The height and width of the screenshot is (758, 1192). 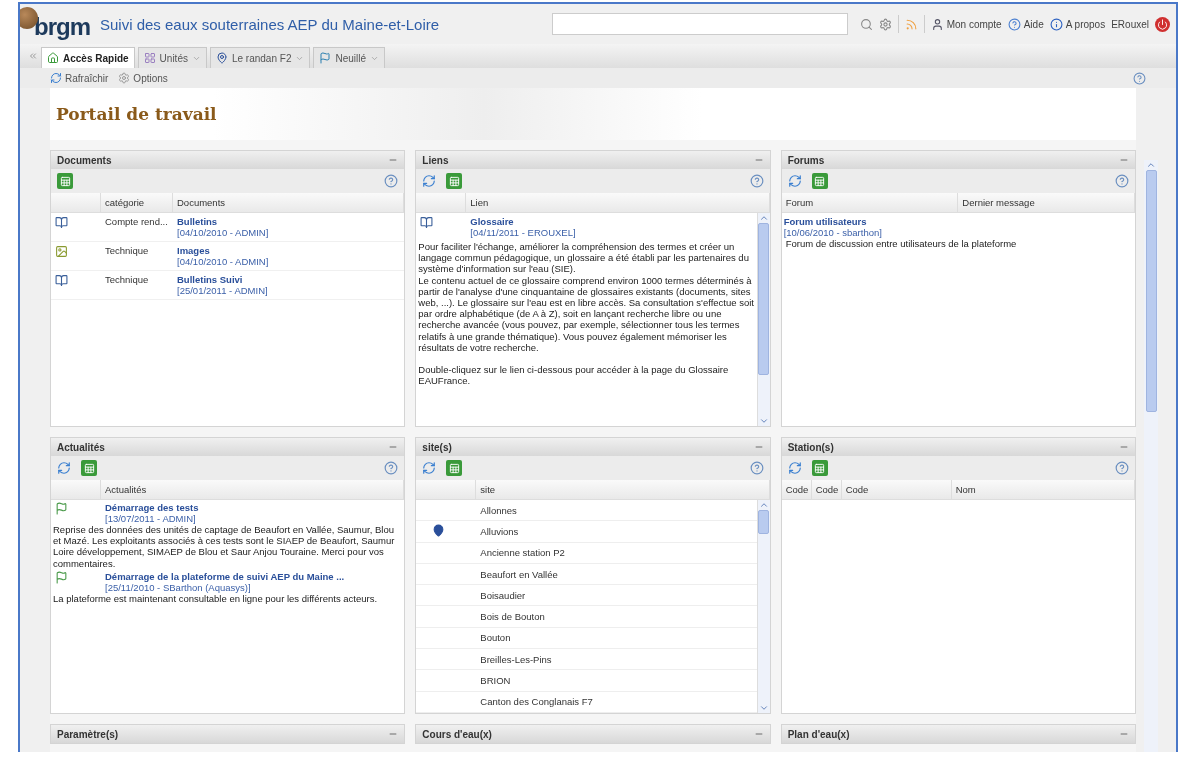 I want to click on site-item: Breilles-Les-Pins, so click(x=616, y=659).